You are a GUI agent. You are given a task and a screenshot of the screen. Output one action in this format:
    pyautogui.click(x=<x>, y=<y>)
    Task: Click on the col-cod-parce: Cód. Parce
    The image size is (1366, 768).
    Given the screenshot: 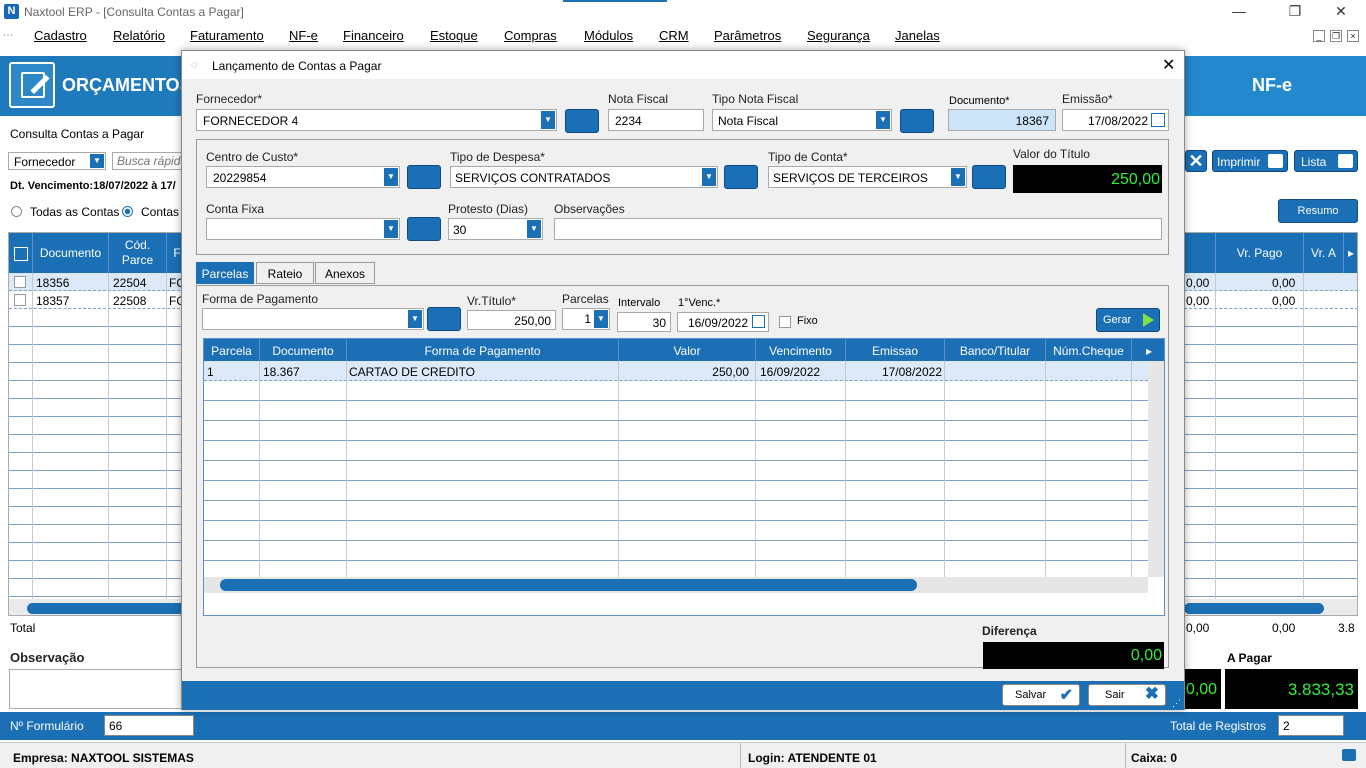 What is the action you would take?
    pyautogui.click(x=138, y=253)
    